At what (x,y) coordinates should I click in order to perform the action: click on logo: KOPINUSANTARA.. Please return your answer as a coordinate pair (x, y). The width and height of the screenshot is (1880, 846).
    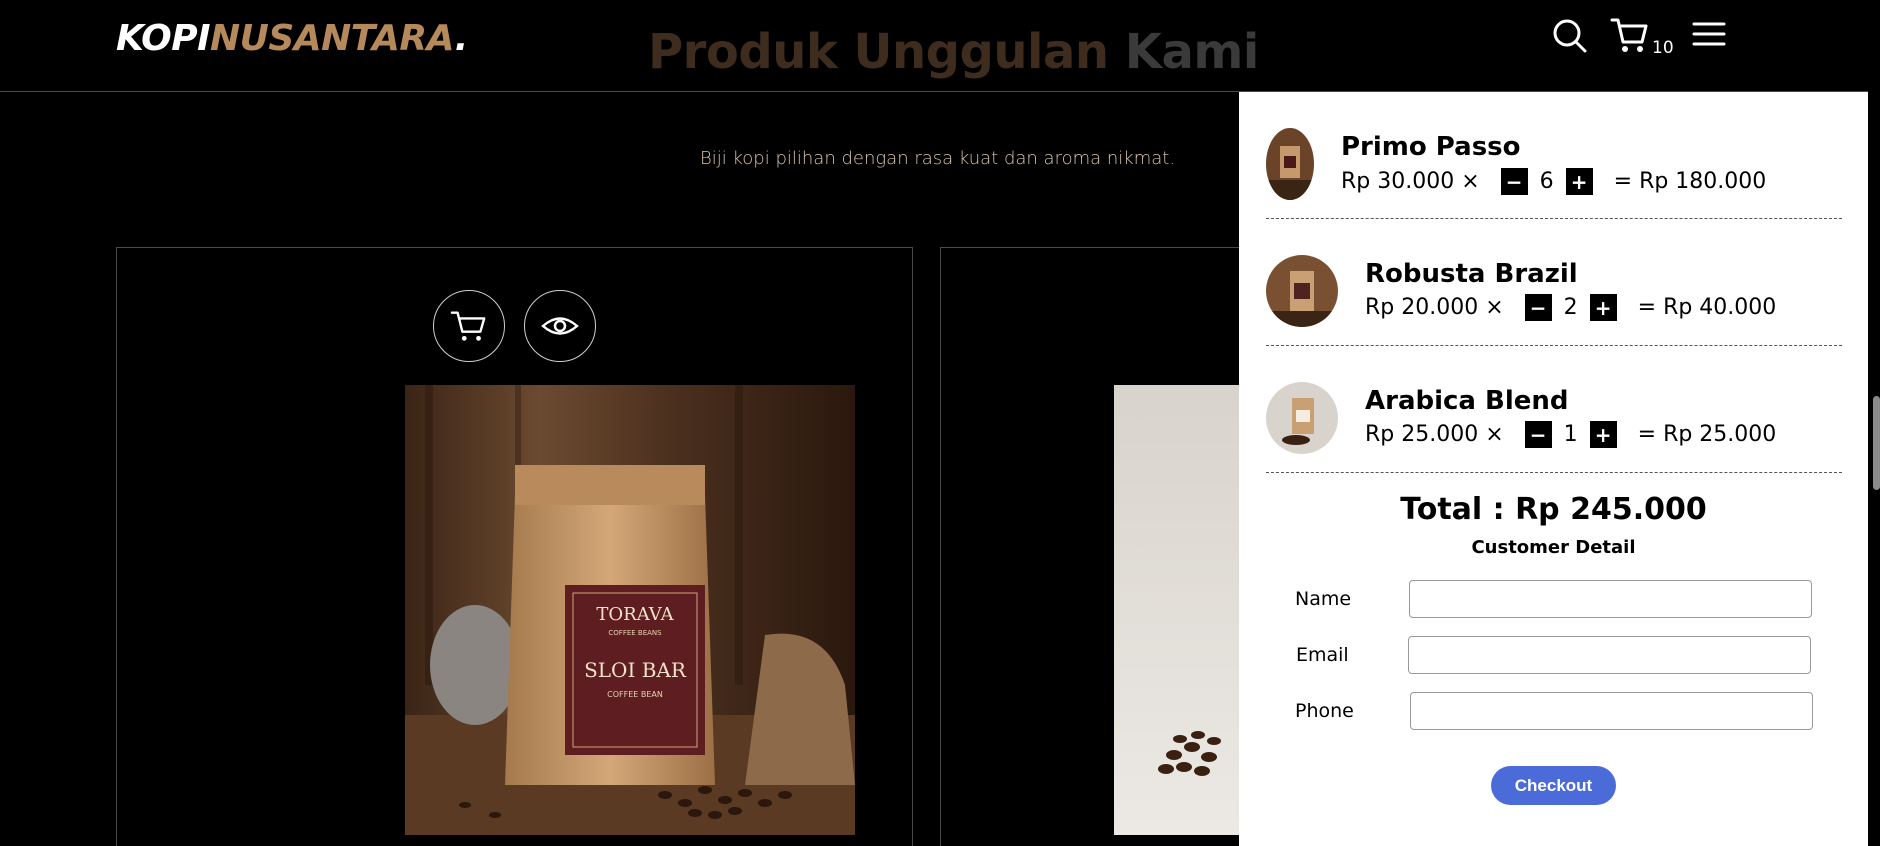
    Looking at the image, I should click on (292, 38).